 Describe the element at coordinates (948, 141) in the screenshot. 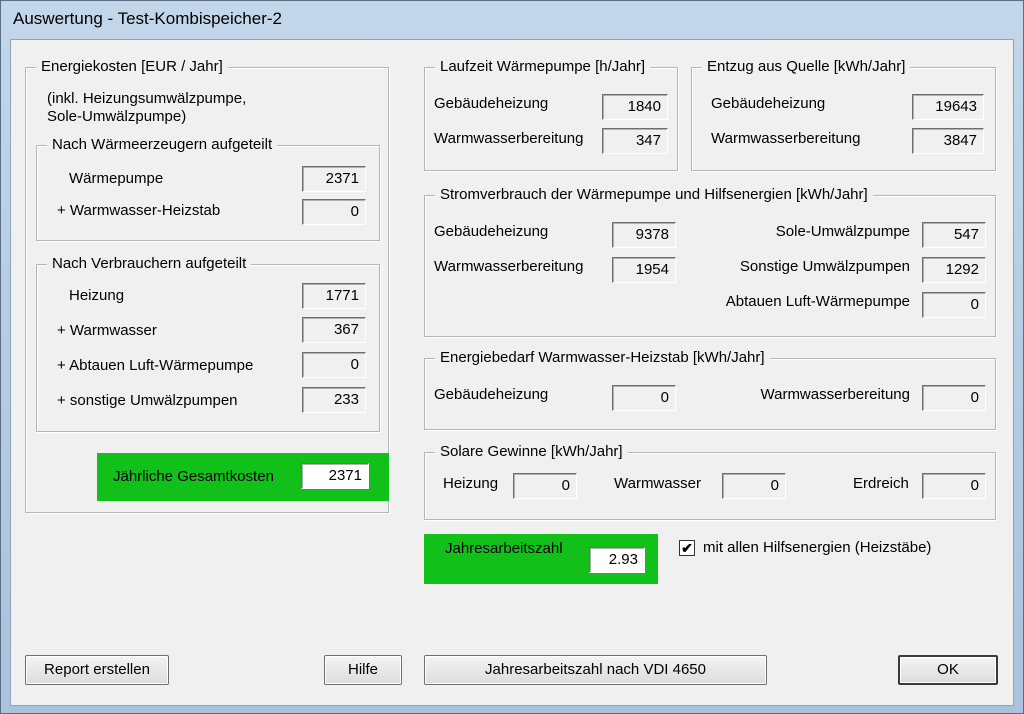

I see `entzug-warmwasser-field: 3847` at that location.